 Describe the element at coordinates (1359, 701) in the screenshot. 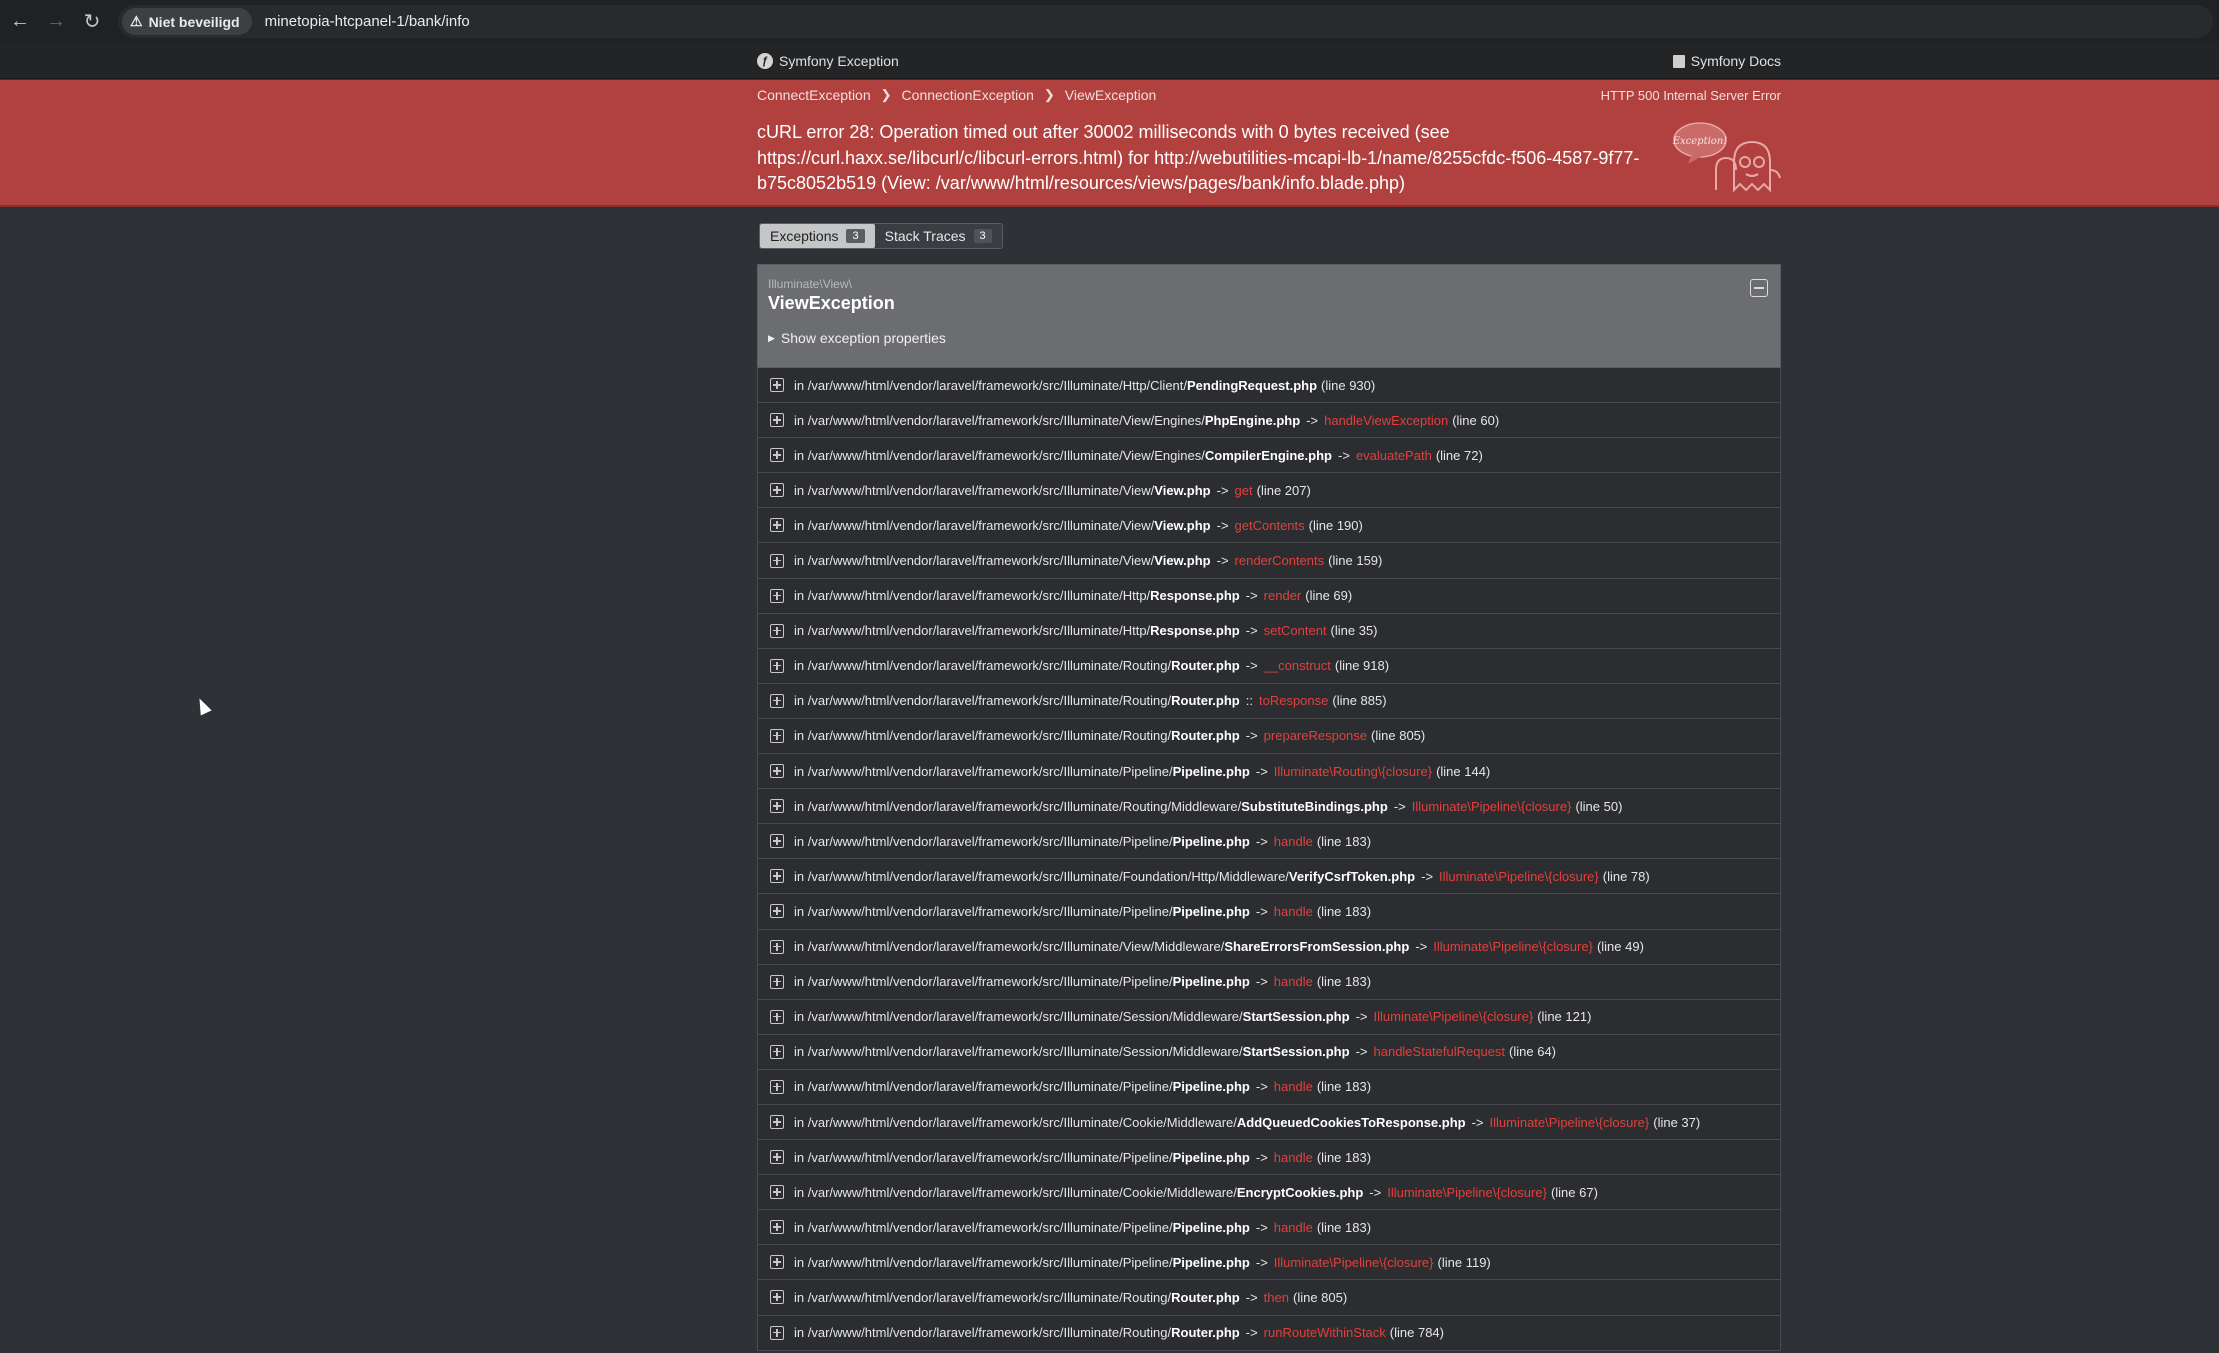

I see `trace-line-number: (line 885)` at that location.